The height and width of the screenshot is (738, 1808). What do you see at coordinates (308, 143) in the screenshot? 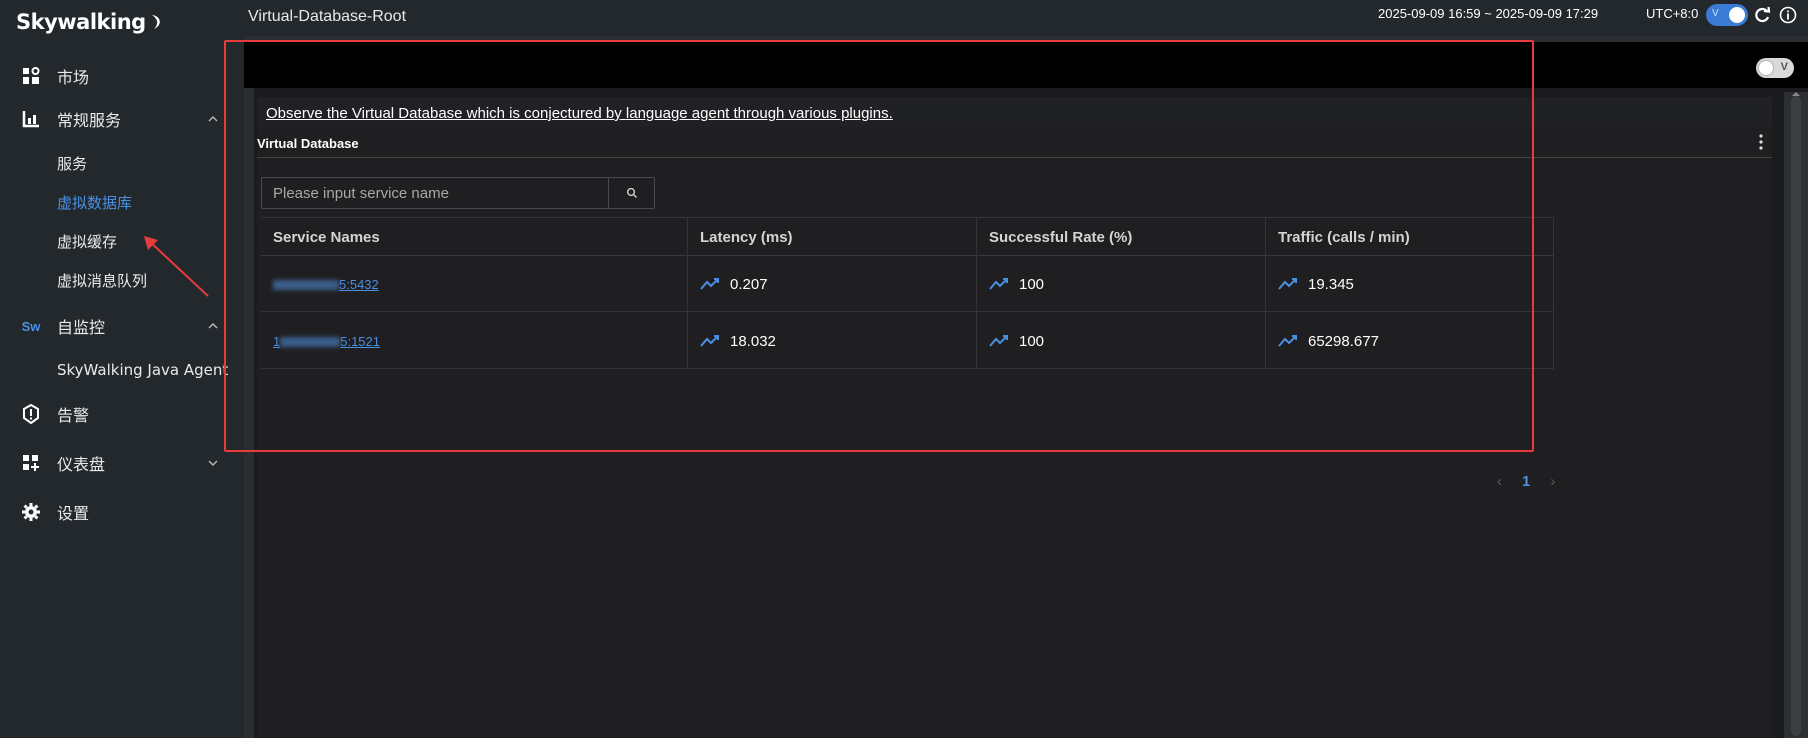
I see `card-title: Virtual Database` at bounding box center [308, 143].